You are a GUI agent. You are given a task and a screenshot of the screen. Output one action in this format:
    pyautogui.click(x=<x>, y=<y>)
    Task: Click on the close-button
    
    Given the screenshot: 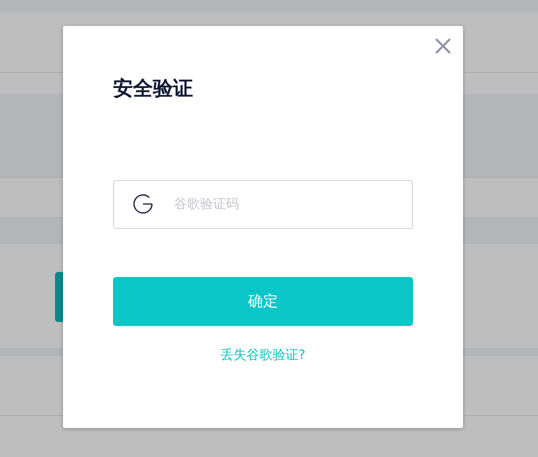 What is the action you would take?
    pyautogui.click(x=443, y=46)
    